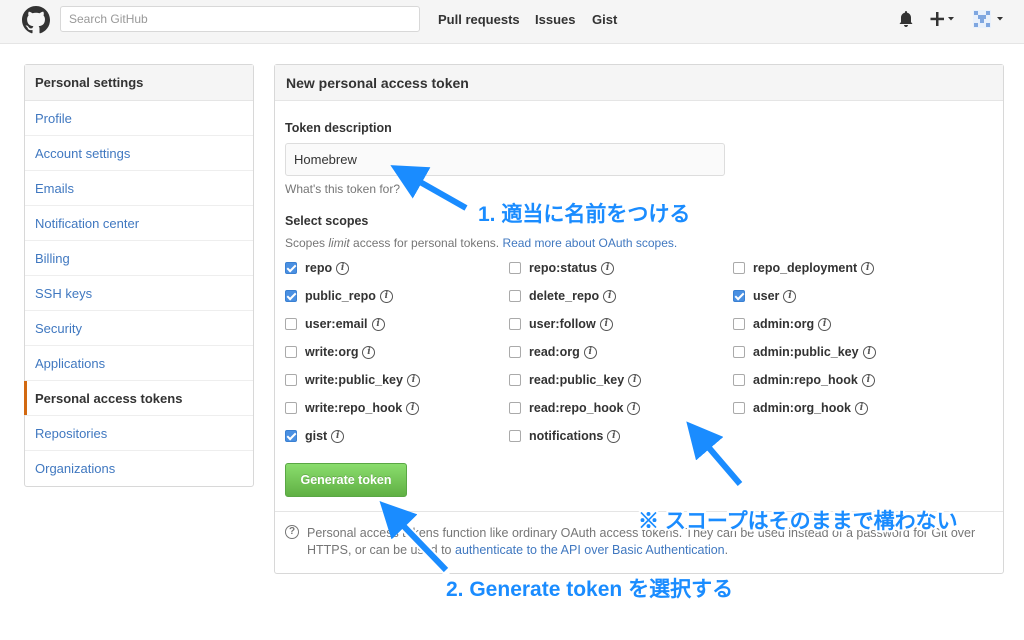 The height and width of the screenshot is (640, 1024). What do you see at coordinates (563, 296) in the screenshot?
I see `scope-delete-repo: delete_repo i` at bounding box center [563, 296].